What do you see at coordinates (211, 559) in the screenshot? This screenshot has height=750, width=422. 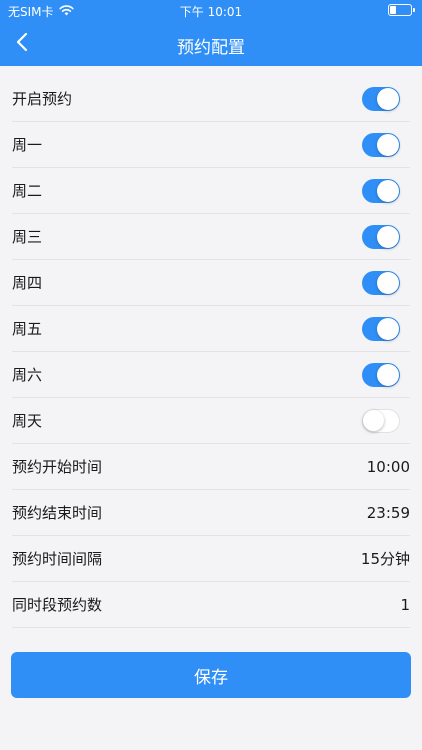 I see `interval-row: 预约时间间隔 15分钟` at bounding box center [211, 559].